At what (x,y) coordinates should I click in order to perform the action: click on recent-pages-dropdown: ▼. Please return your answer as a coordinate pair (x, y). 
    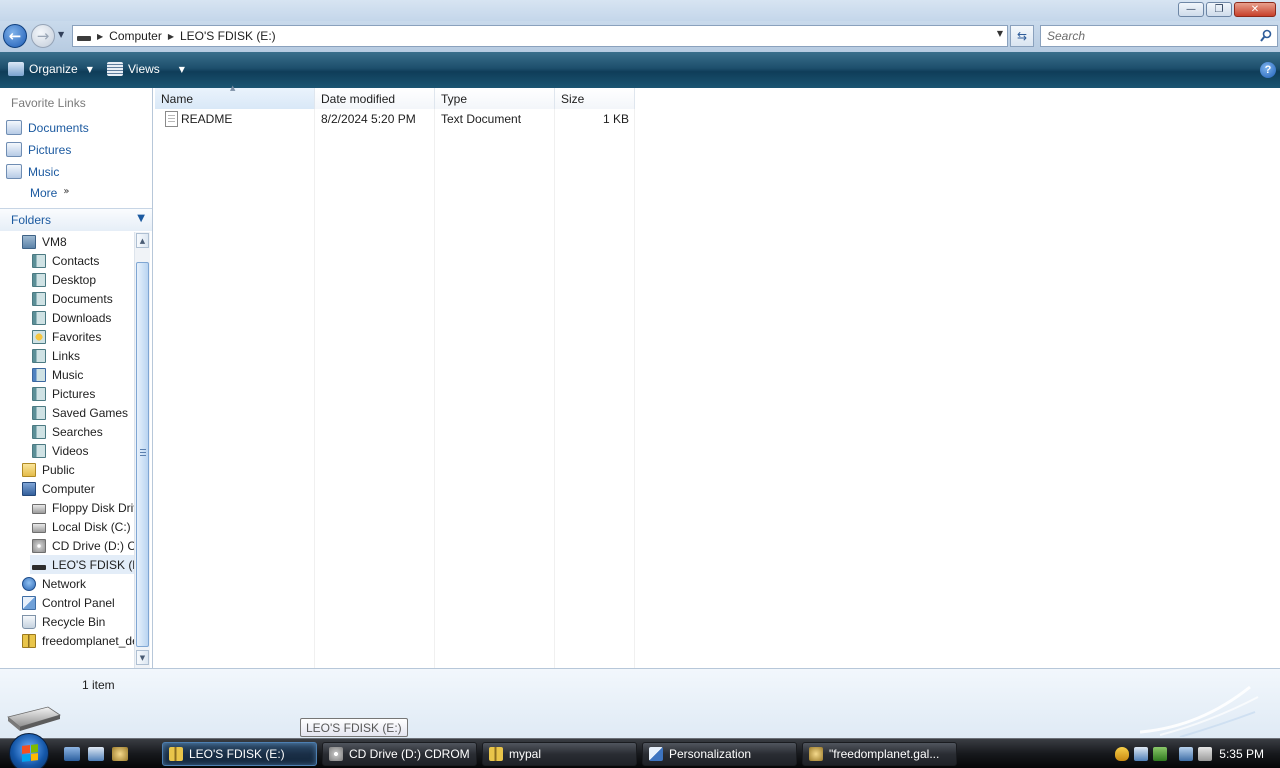
    Looking at the image, I should click on (61, 34).